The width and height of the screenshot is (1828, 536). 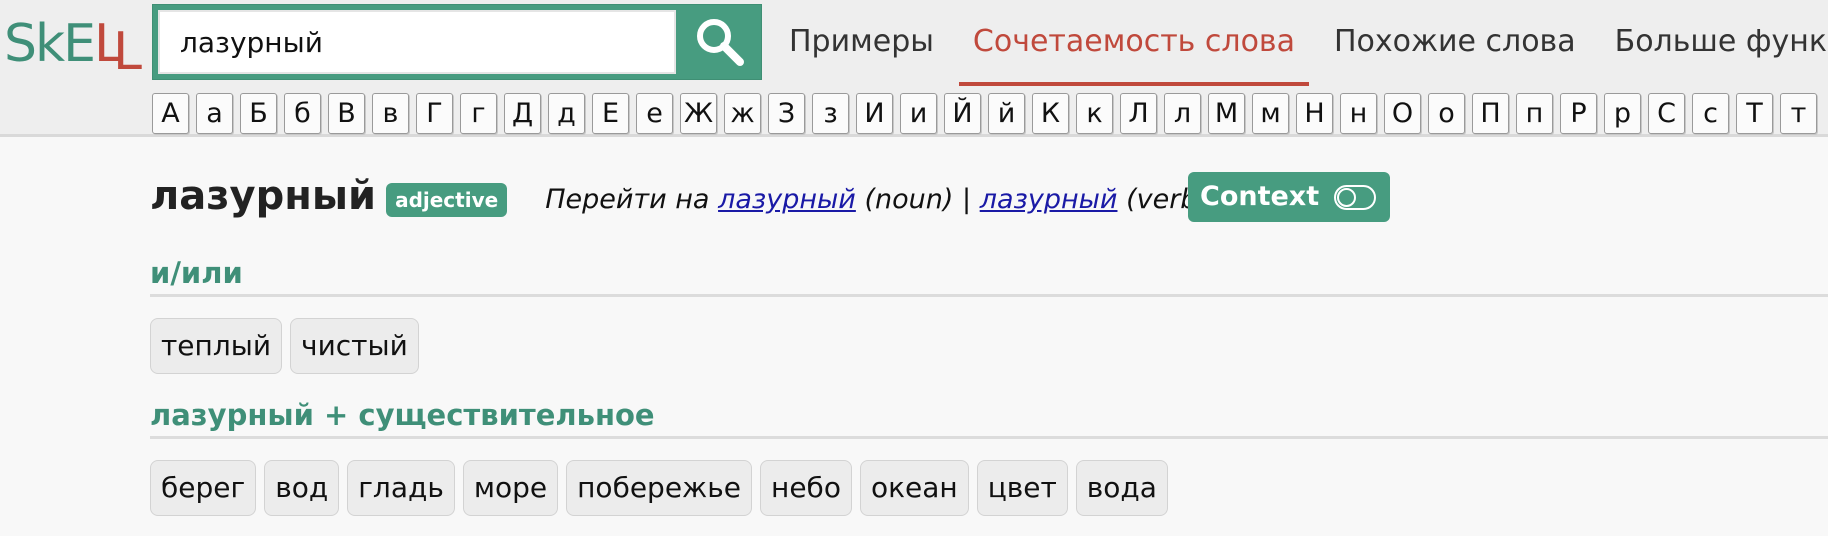 What do you see at coordinates (214, 113) in the screenshot?
I see `letter-key: а` at bounding box center [214, 113].